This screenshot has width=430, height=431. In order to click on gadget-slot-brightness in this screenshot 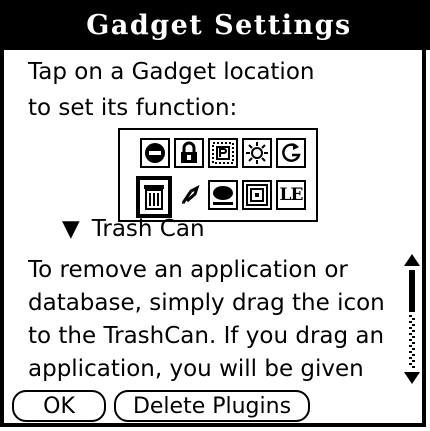, I will do `click(257, 153)`.